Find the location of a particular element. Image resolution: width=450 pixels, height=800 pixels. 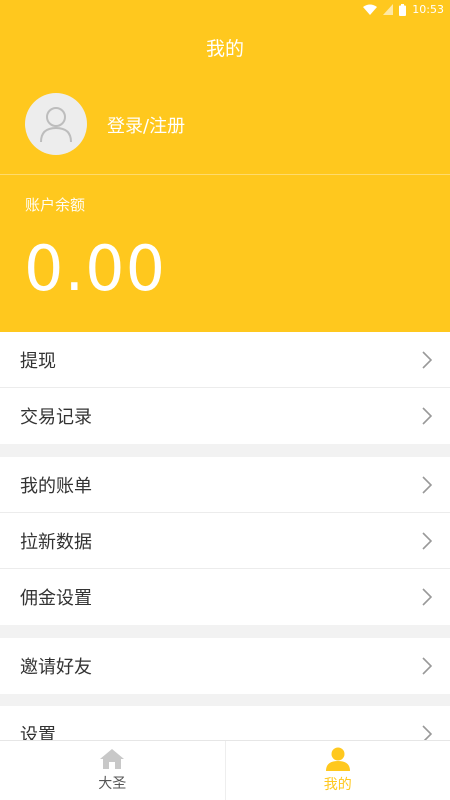

page-title: 我的 is located at coordinates (224, 49).